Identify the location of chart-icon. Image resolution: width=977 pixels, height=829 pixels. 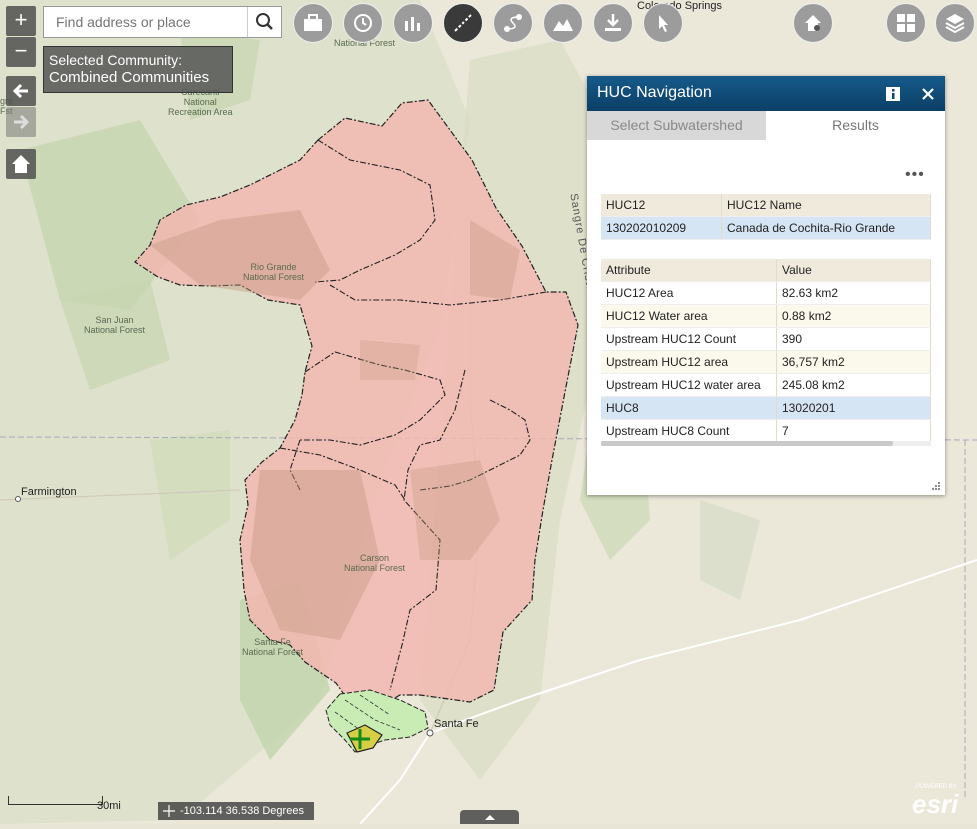
(412, 24).